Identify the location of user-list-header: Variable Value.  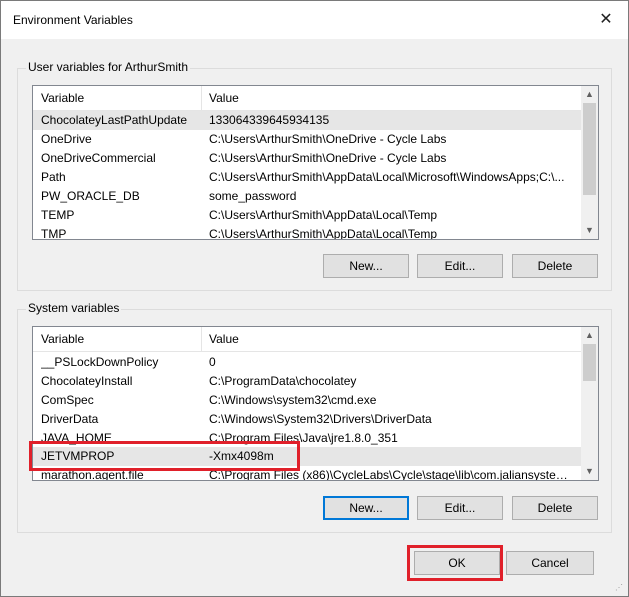
(315, 98).